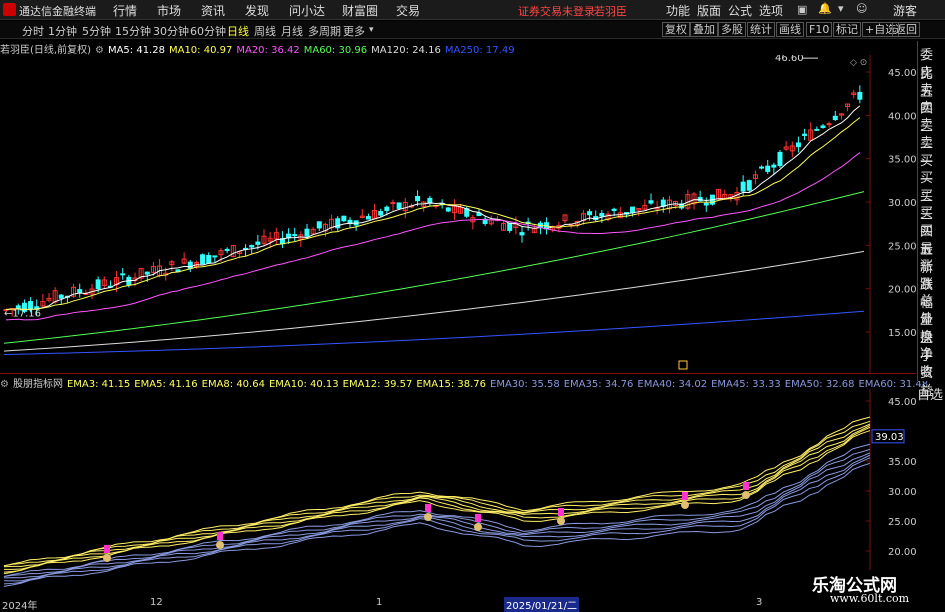 This screenshot has height=612, width=945. Describe the element at coordinates (307, 10) in the screenshot. I see `menu-ask: 问小达` at that location.